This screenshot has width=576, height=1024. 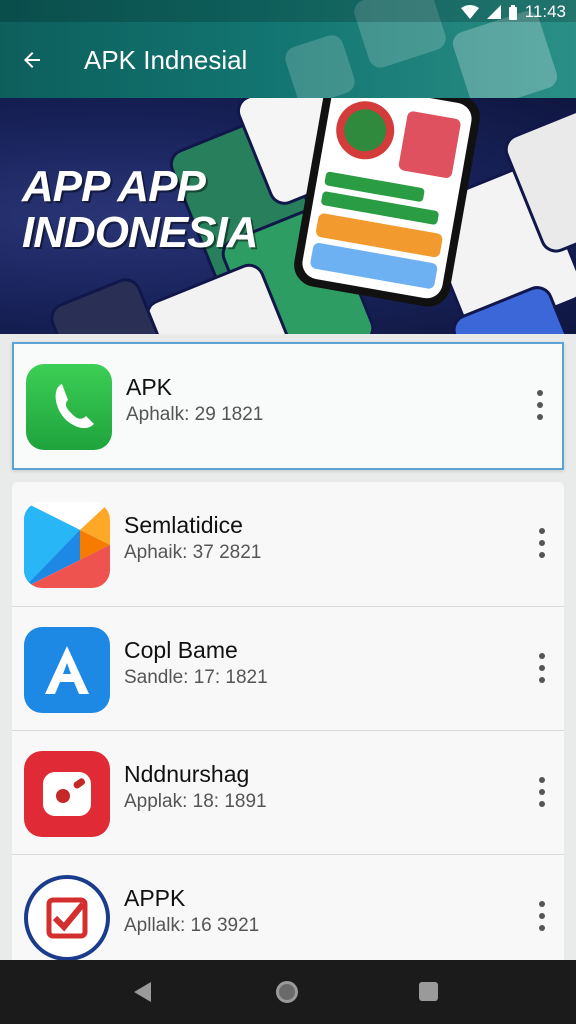 What do you see at coordinates (149, 387) in the screenshot?
I see `app-name: APK` at bounding box center [149, 387].